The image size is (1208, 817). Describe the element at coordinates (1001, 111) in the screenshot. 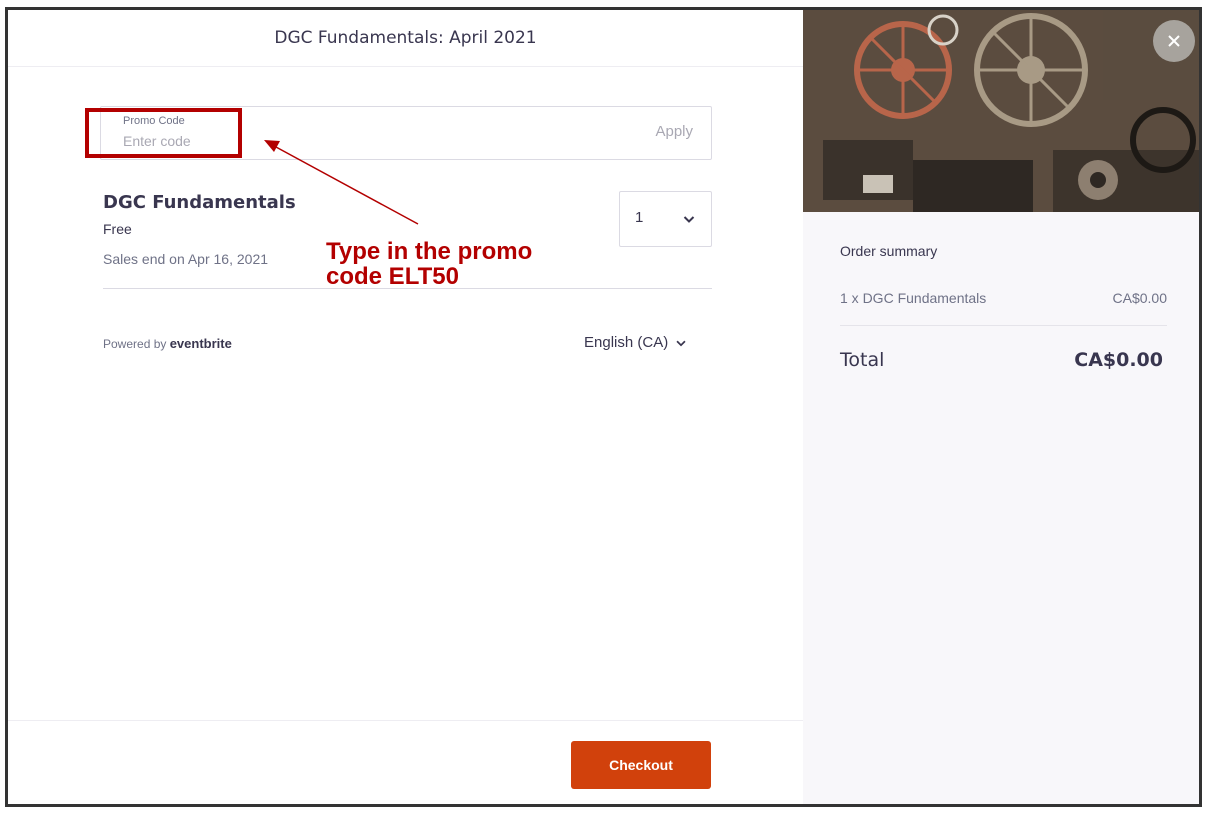

I see `event-image` at that location.